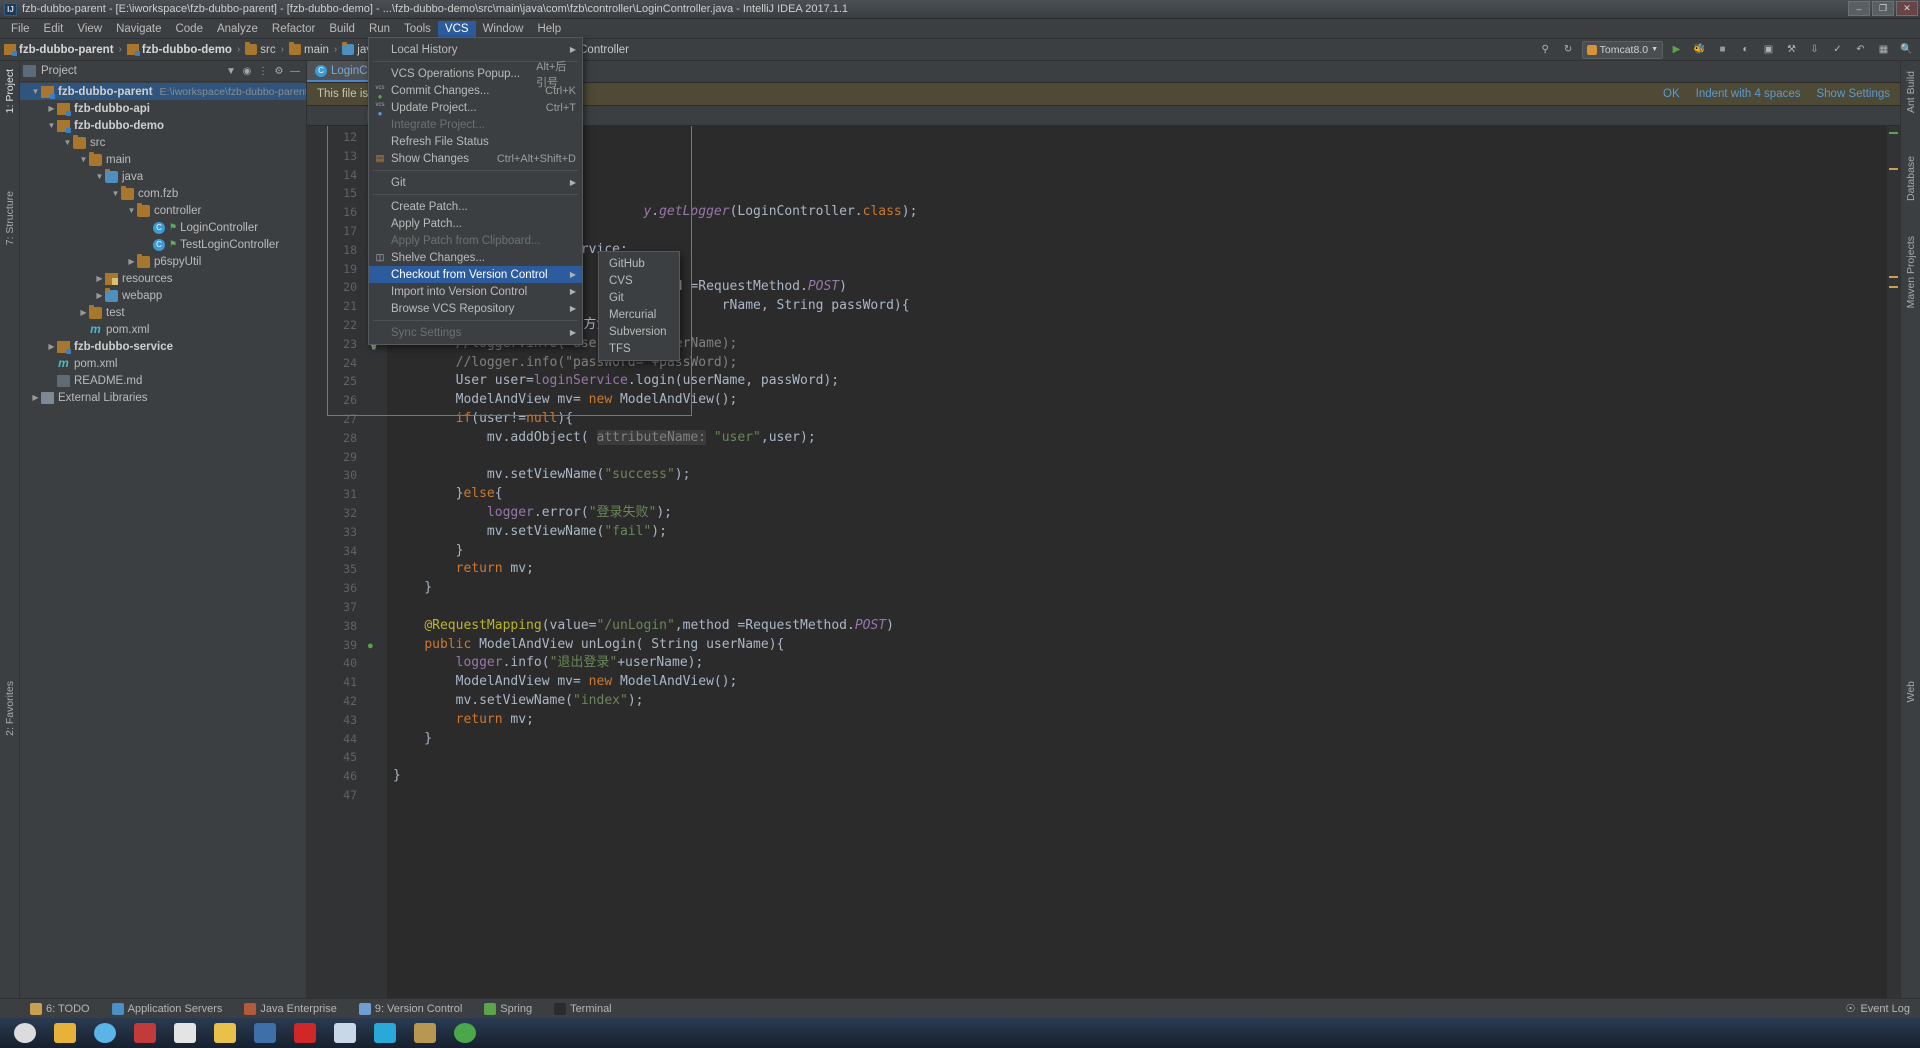 The image size is (1920, 1048). Describe the element at coordinates (503, 29) in the screenshot. I see `menu-window: Window` at that location.